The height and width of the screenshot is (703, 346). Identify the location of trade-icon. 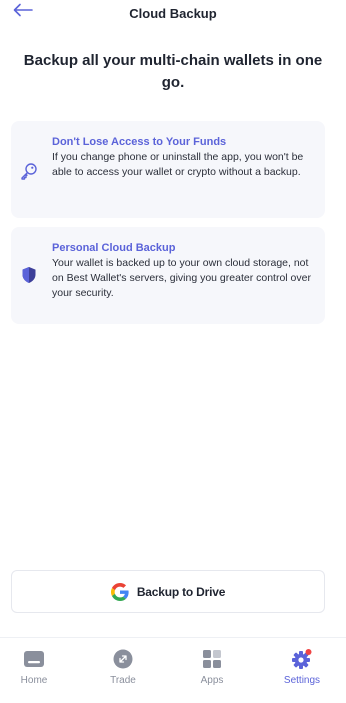
(123, 659).